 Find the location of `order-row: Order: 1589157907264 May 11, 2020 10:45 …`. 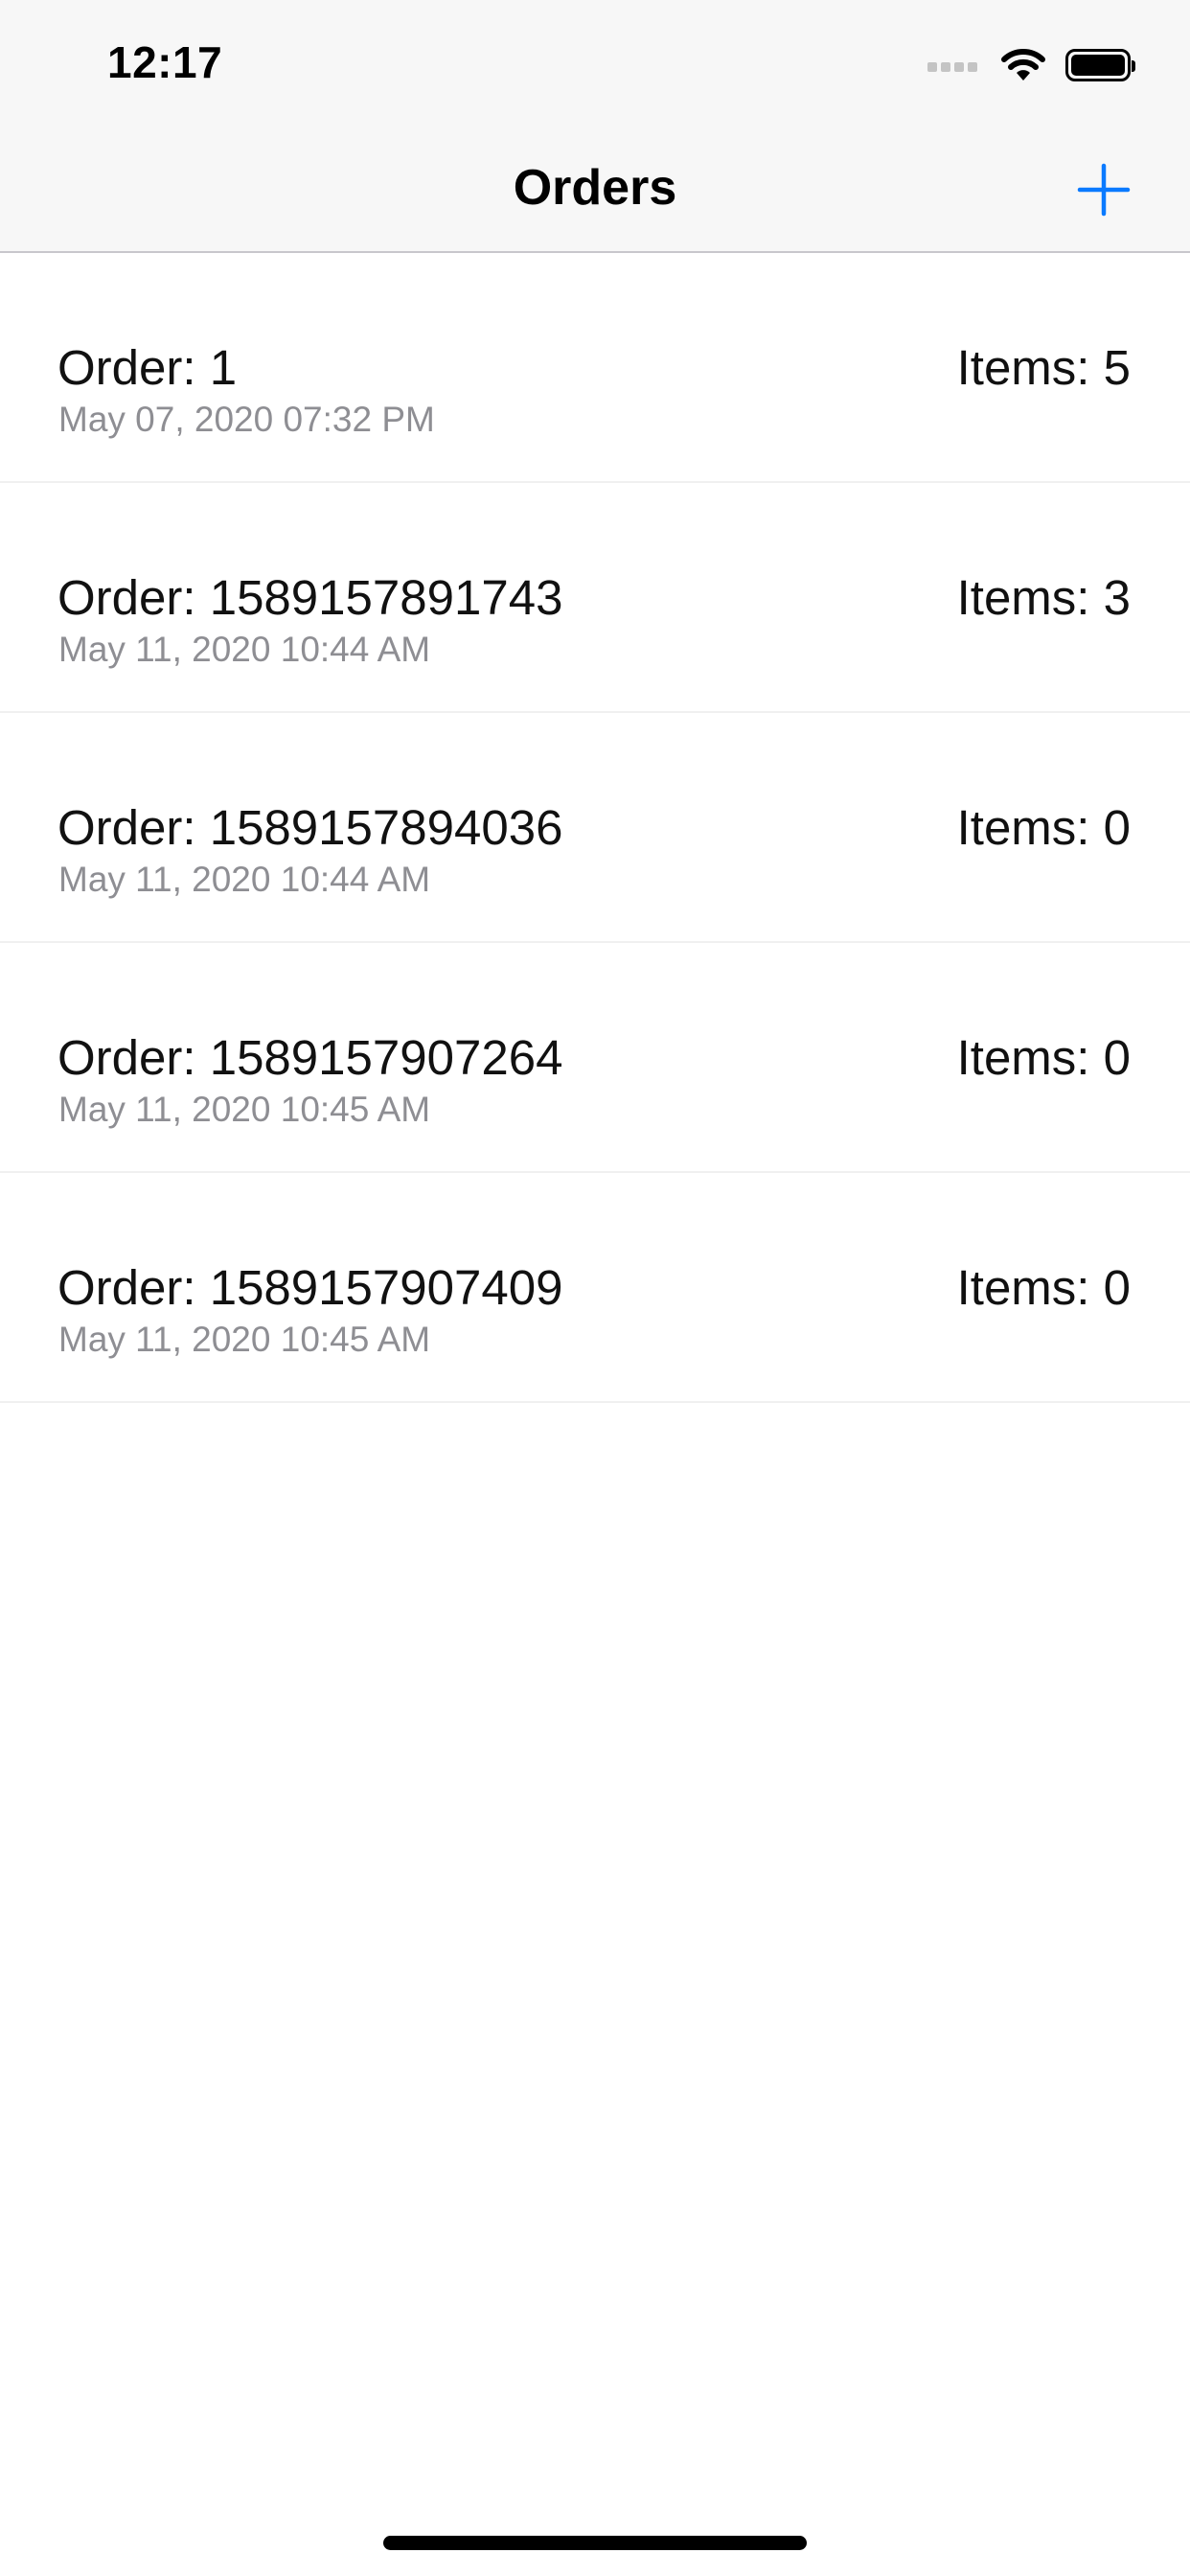

order-row: Order: 1589157907264 May 11, 2020 10:45 … is located at coordinates (595, 1058).